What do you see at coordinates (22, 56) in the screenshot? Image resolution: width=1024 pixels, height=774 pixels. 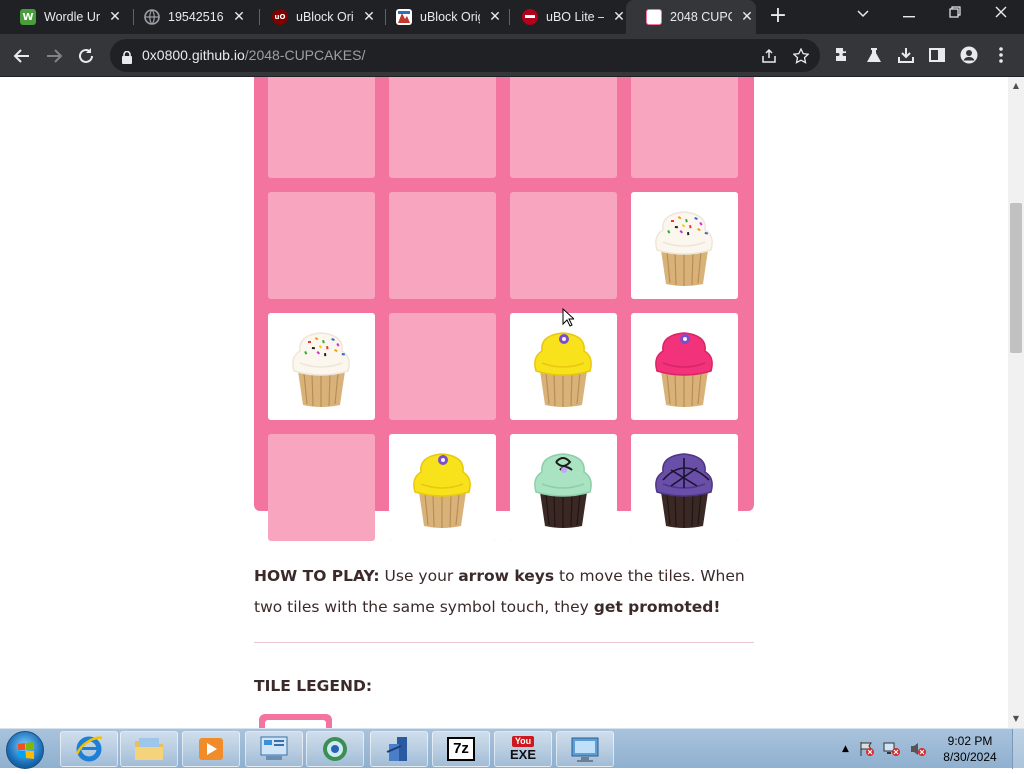 I see `back-button` at bounding box center [22, 56].